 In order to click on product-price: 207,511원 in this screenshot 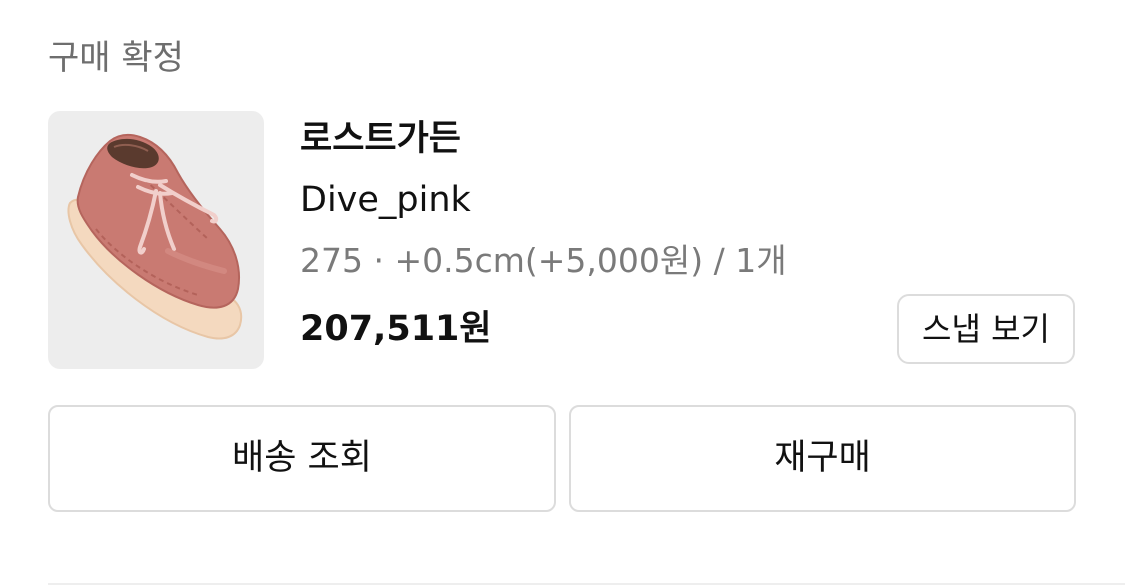, I will do `click(396, 329)`.